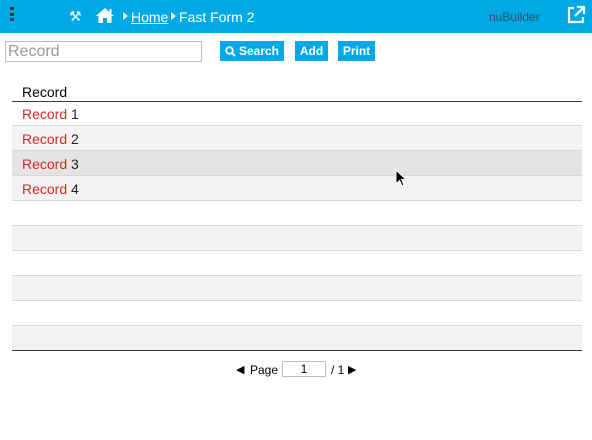 The width and height of the screenshot is (592, 440). Describe the element at coordinates (12, 16) in the screenshot. I see `vertical-dots-icon` at that location.